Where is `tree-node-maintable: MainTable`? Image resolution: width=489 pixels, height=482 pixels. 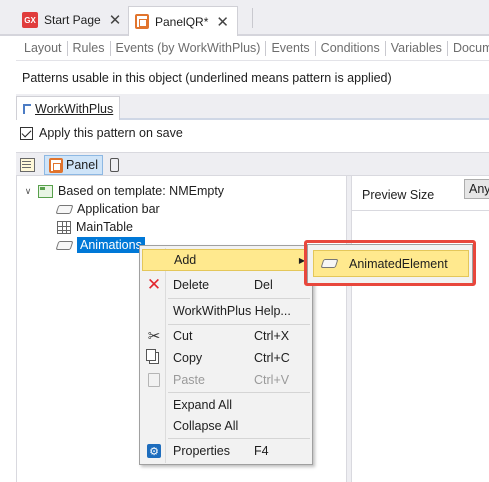 tree-node-maintable: MainTable is located at coordinates (95, 227).